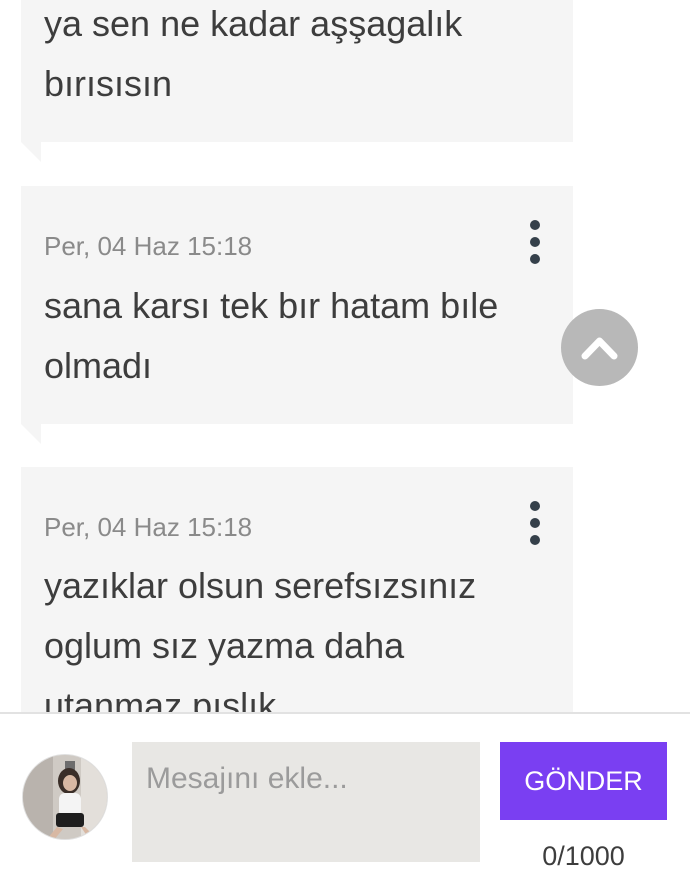 The height and width of the screenshot is (879, 690). Describe the element at coordinates (294, 336) in the screenshot. I see `message-text: sana karsı tek bır hatam bıle olmadı` at that location.